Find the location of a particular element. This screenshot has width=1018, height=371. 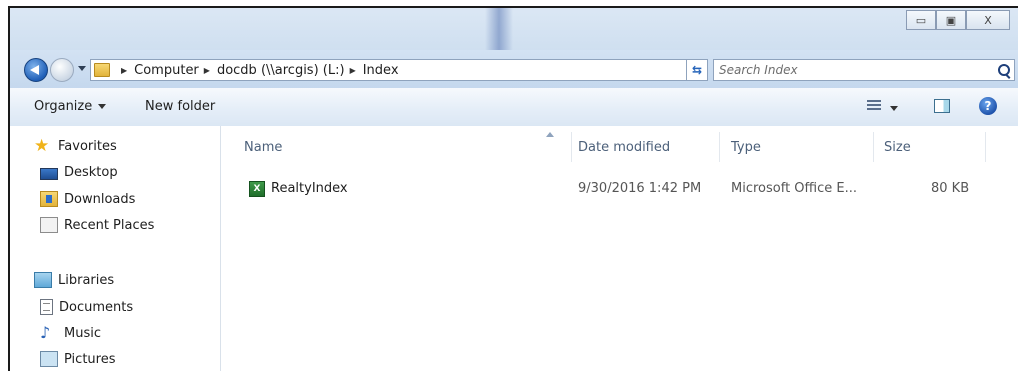

minimize-icon: ▭ is located at coordinates (921, 20).